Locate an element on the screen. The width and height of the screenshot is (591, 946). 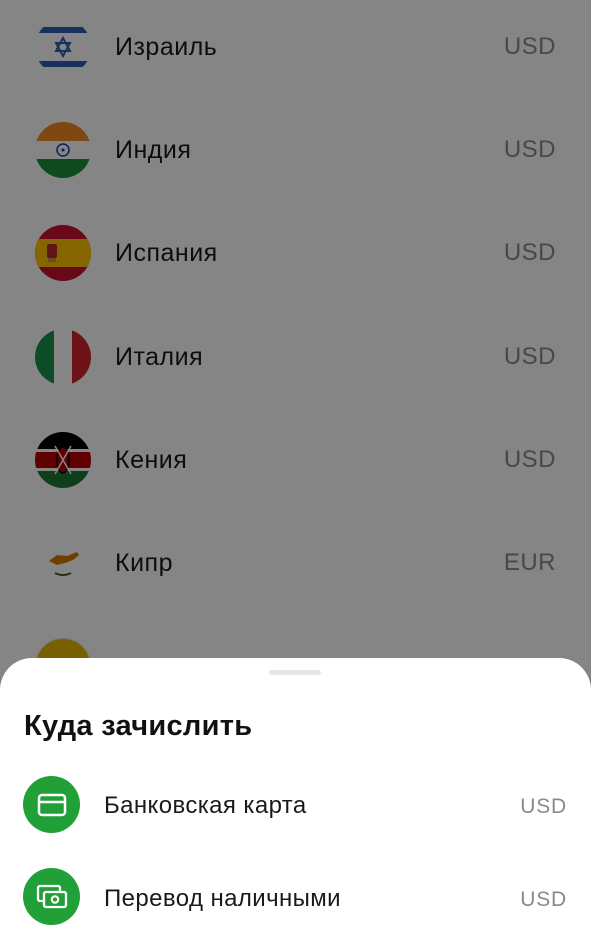
sheet-title: Куда зачислить is located at coordinates (138, 726).